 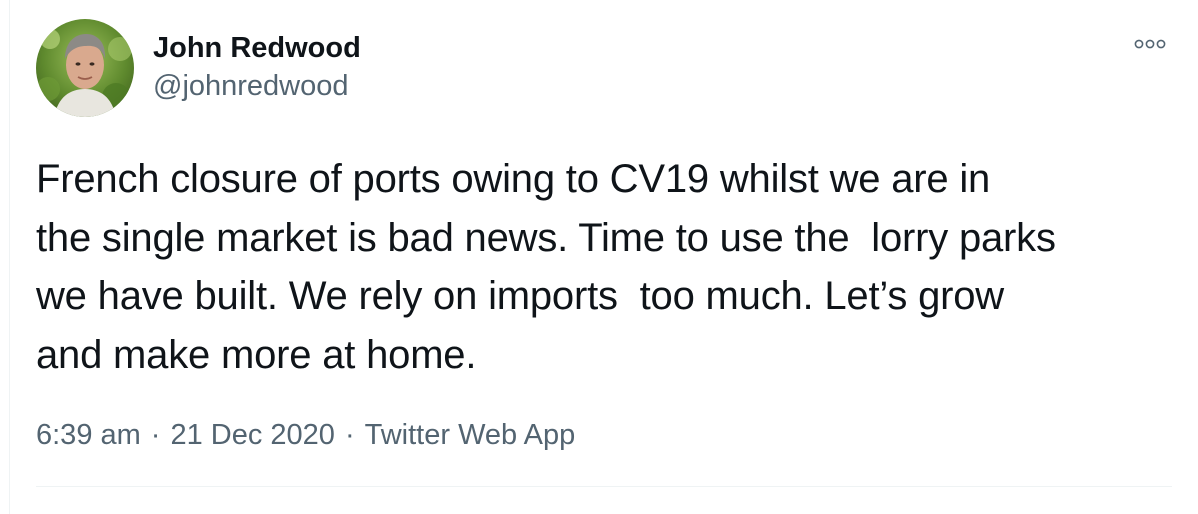 I want to click on tweet-metadata: 6:39 am · 21 Dec 2020 · Twitter Web App, so click(x=305, y=435).